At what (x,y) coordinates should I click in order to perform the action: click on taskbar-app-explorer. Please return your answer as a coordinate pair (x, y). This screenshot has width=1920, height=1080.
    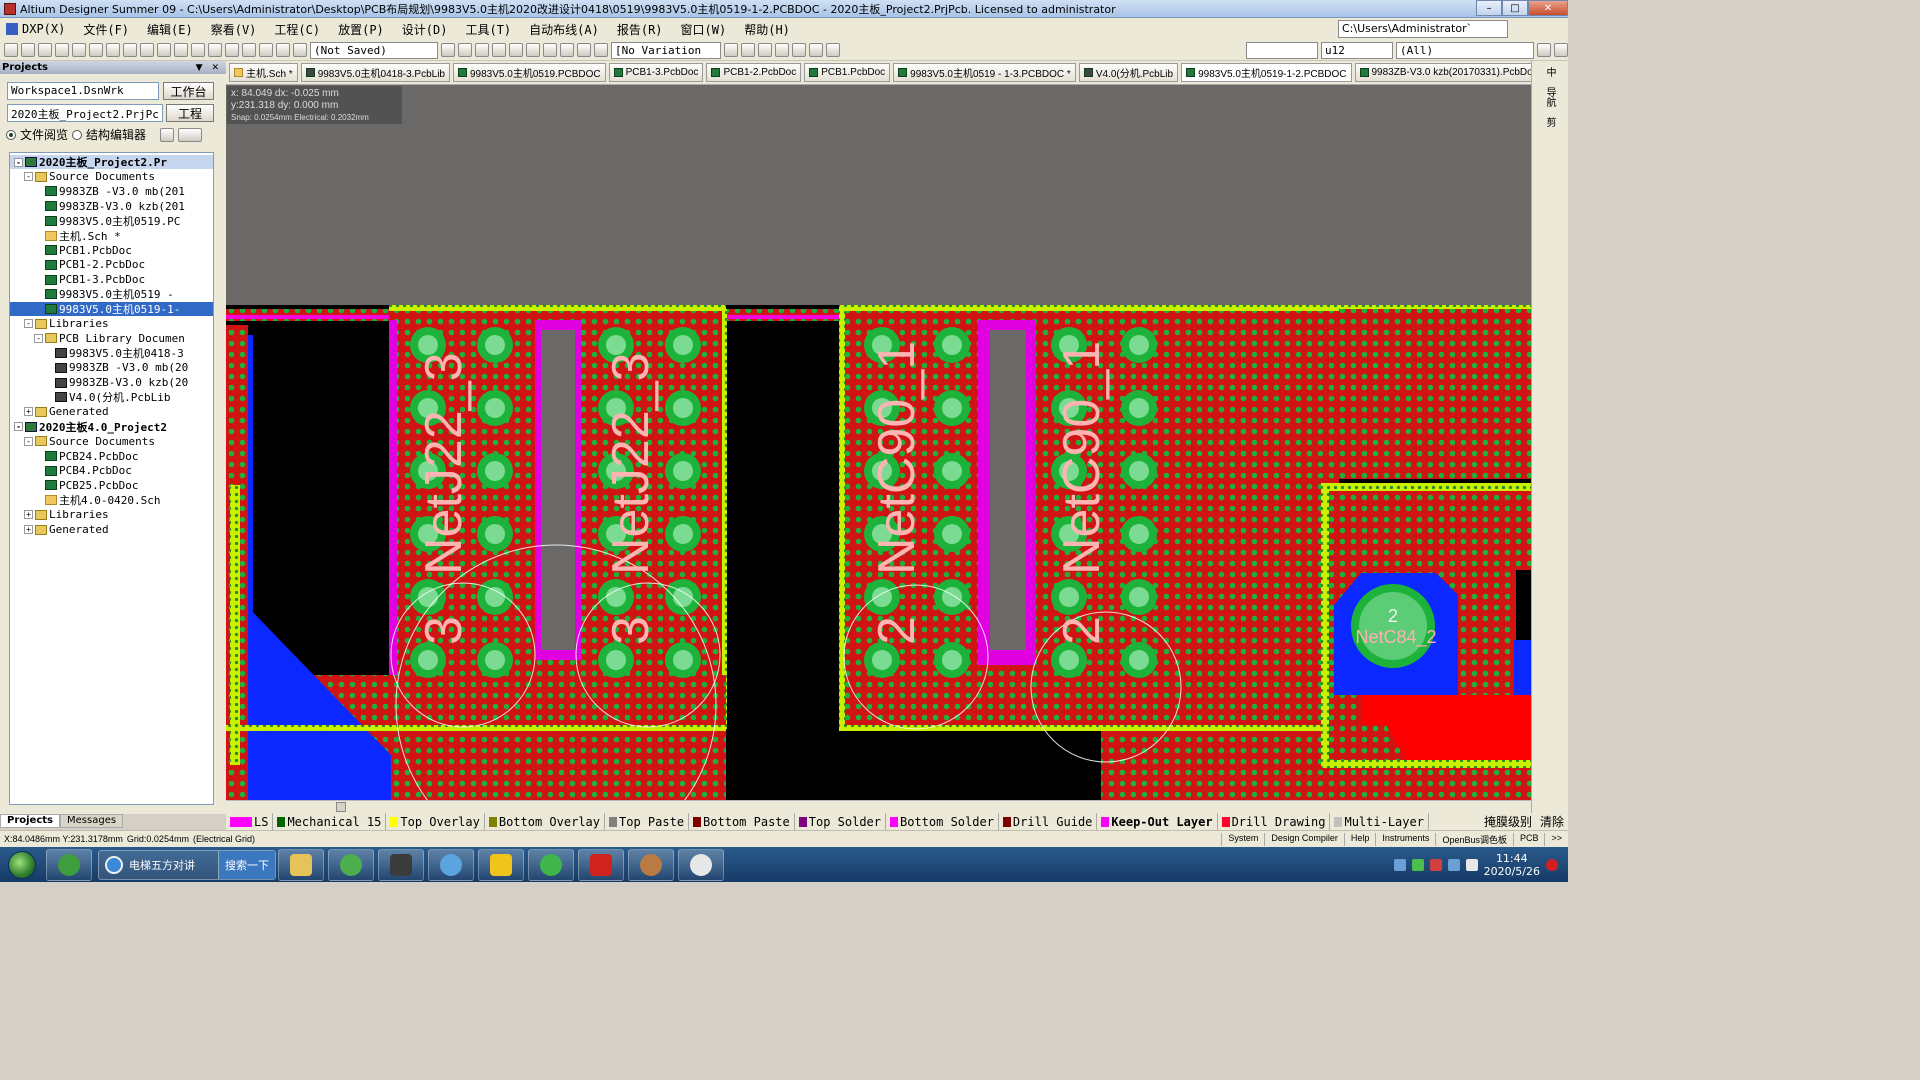
    Looking at the image, I should click on (301, 864).